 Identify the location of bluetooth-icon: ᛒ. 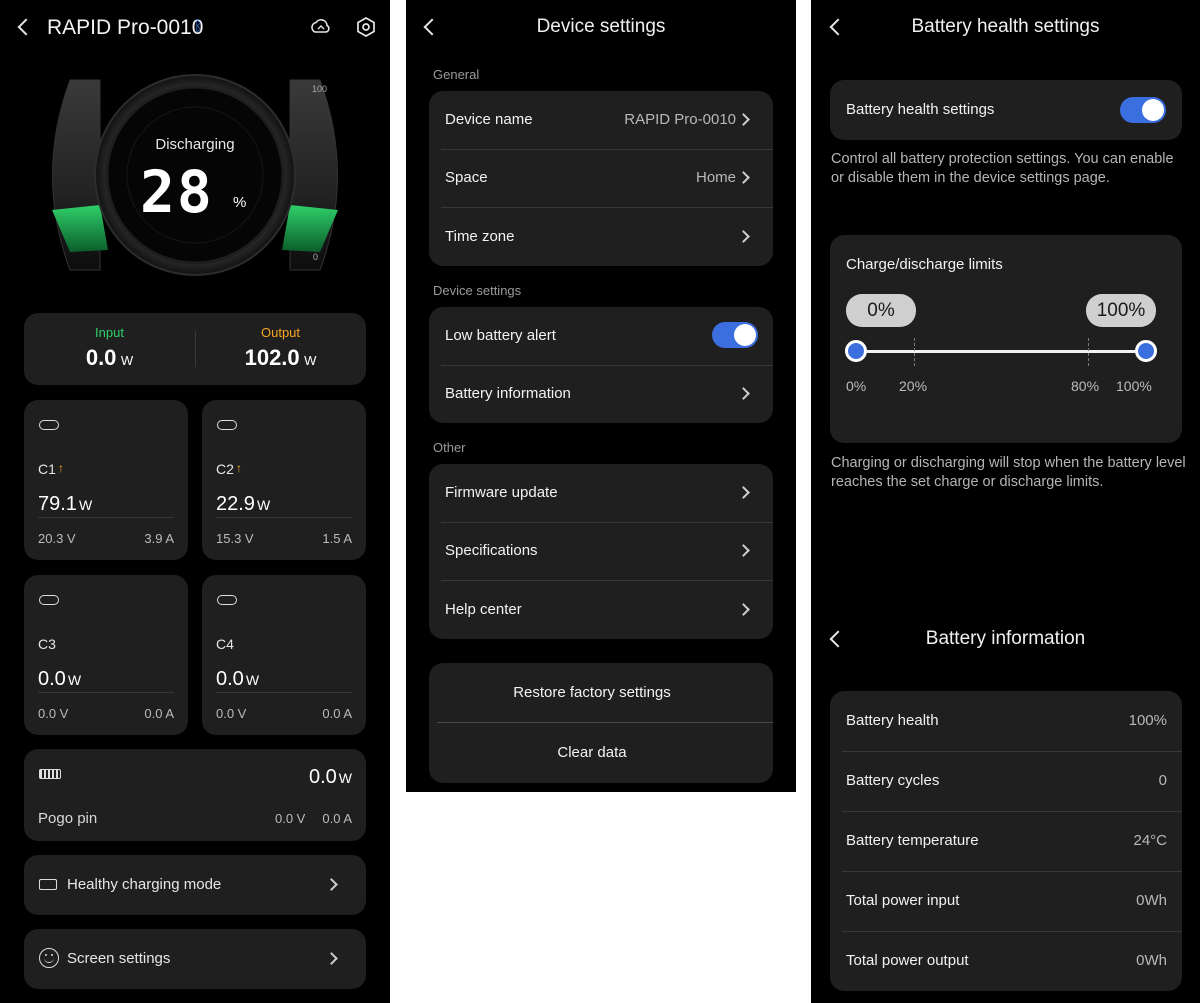
(199, 26).